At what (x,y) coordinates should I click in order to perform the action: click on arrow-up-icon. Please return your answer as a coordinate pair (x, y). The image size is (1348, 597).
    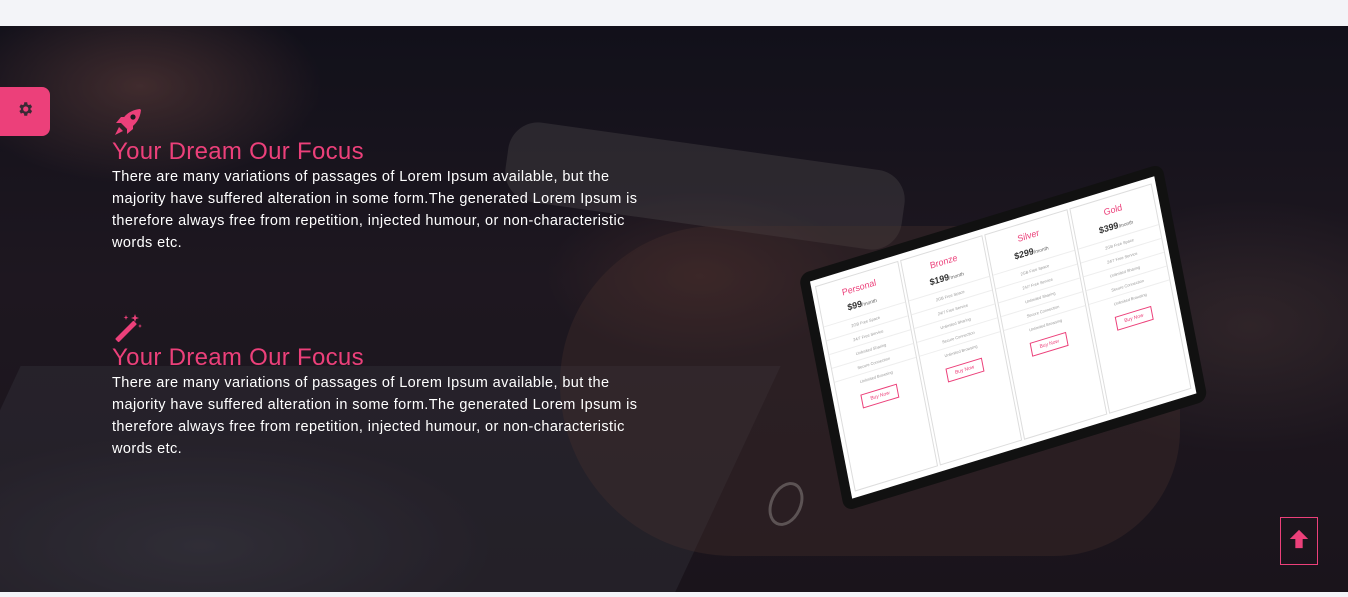
    Looking at the image, I should click on (1299, 541).